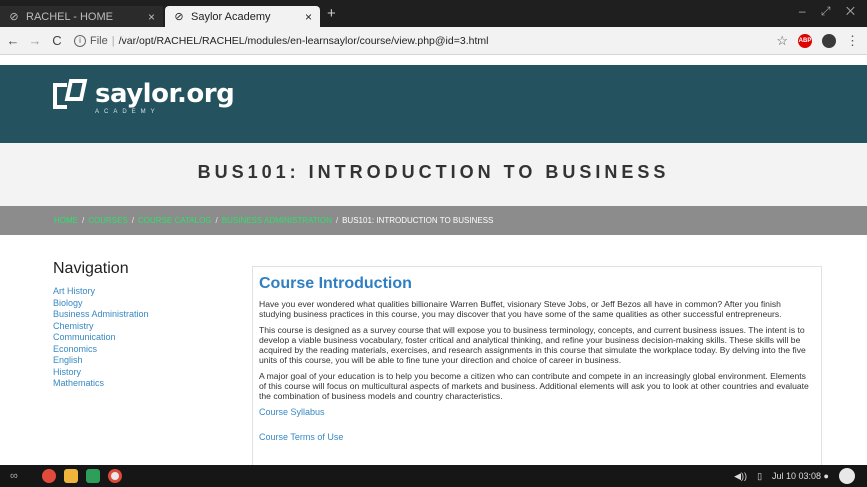 Image resolution: width=867 pixels, height=487 pixels. Describe the element at coordinates (93, 476) in the screenshot. I see `terminal-icon` at that location.